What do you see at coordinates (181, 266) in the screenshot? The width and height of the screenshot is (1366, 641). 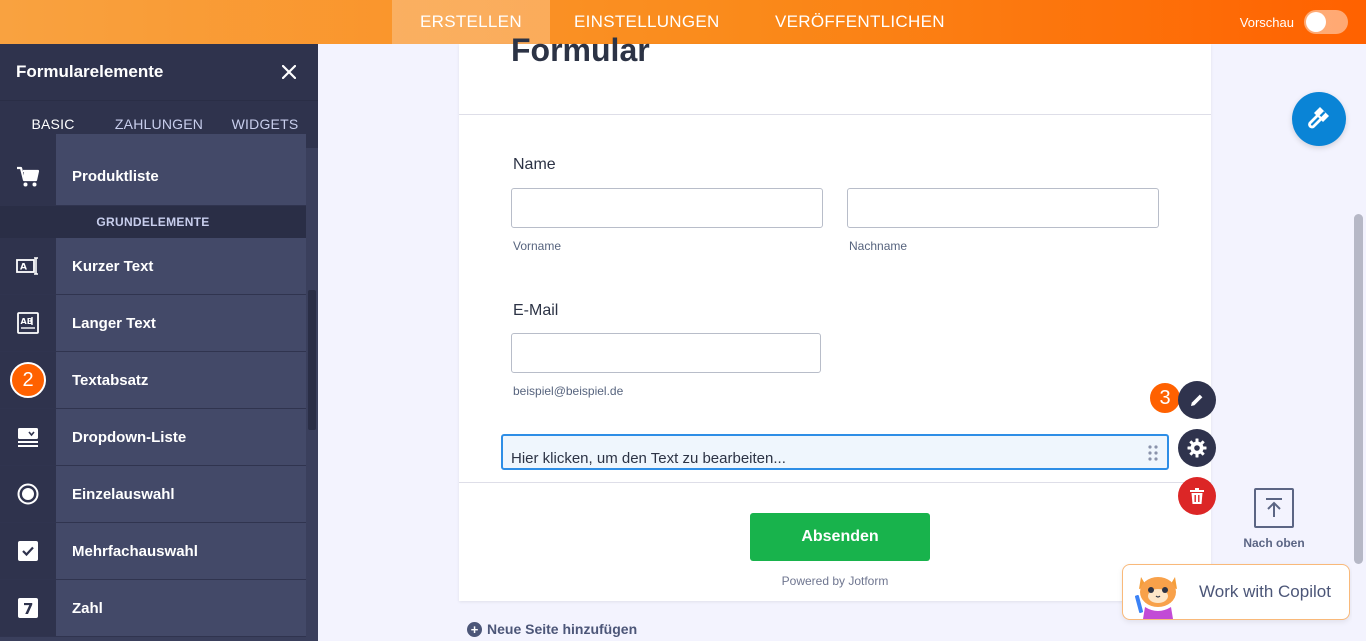 I see `sidebar-item-label: Kurzer Text` at bounding box center [181, 266].